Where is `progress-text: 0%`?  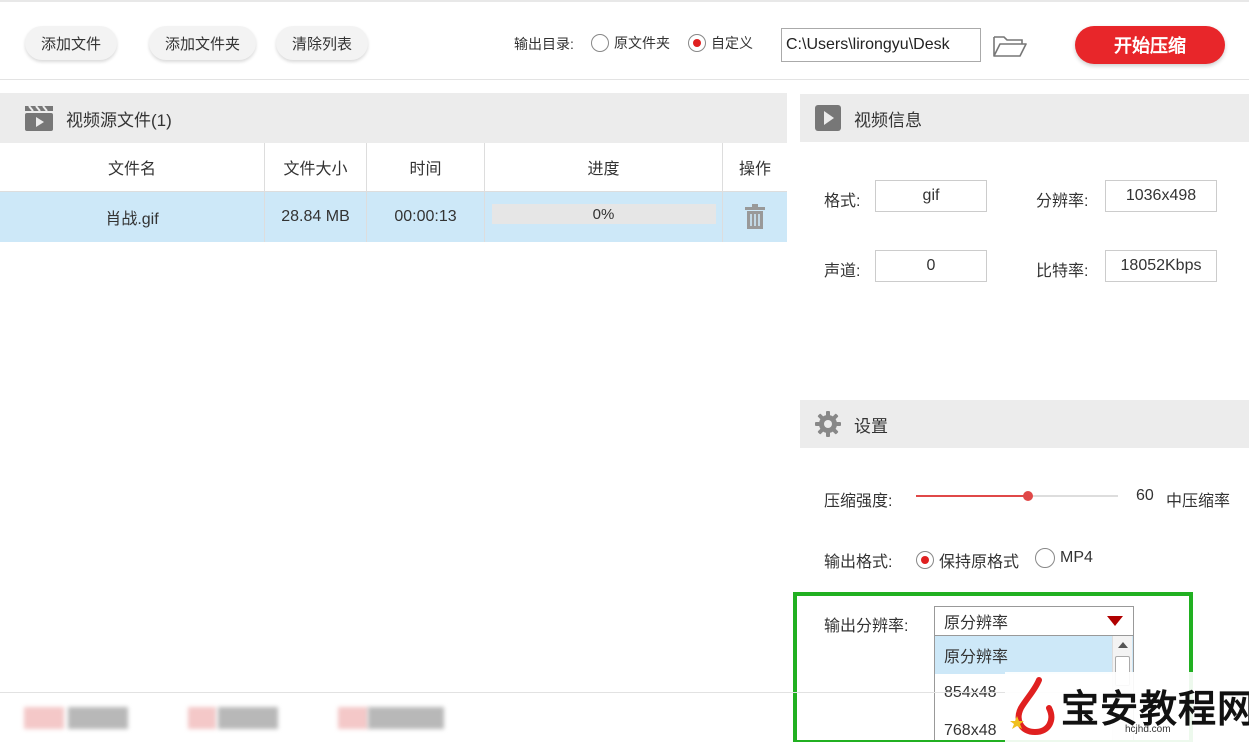
progress-text: 0% is located at coordinates (603, 214).